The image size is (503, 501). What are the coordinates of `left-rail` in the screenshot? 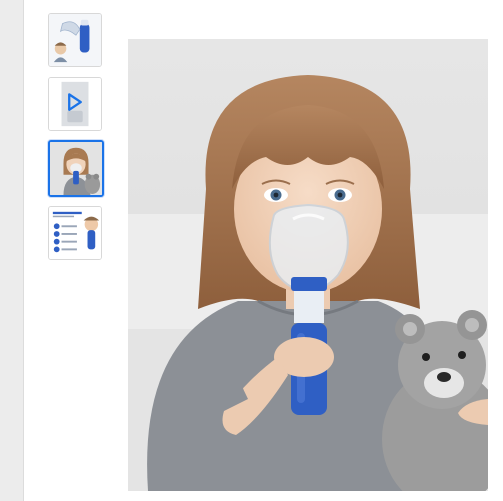 It's located at (12, 250).